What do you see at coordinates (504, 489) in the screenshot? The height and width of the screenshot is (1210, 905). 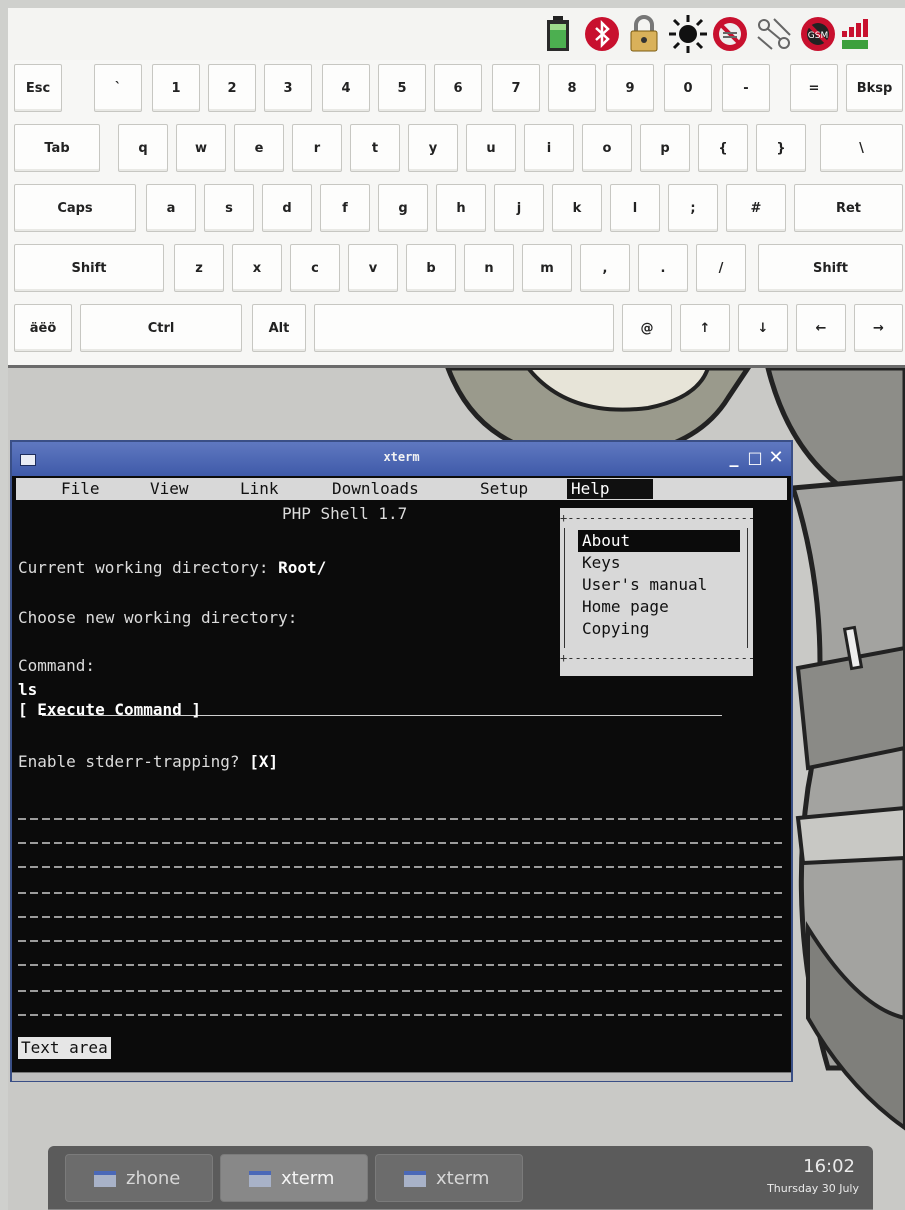 I see `menu-setup: Setup` at bounding box center [504, 489].